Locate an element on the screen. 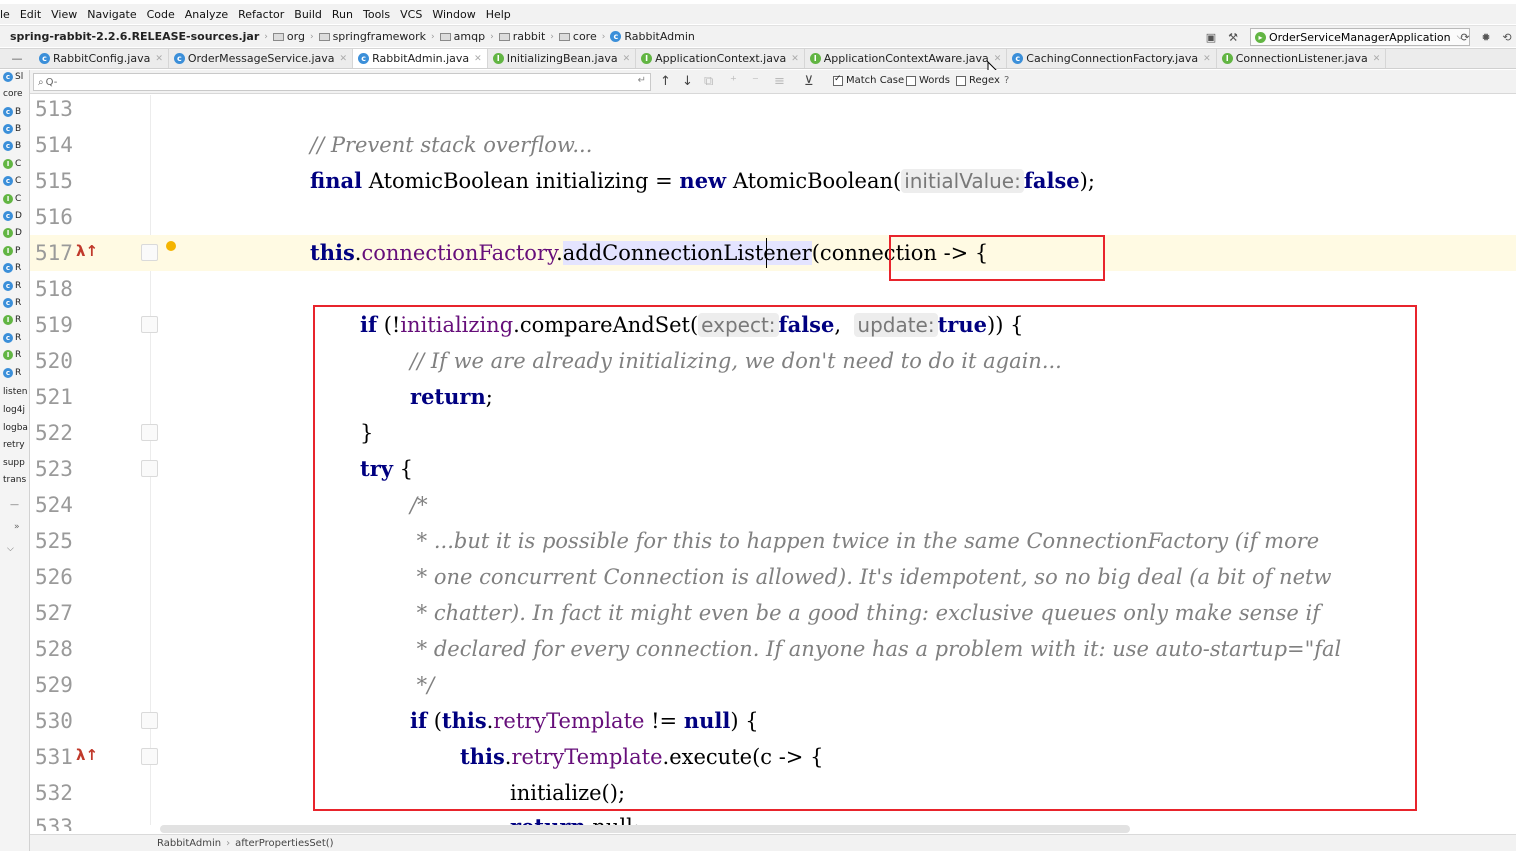 The width and height of the screenshot is (1516, 851). breadcrumb-jar: spring-rabbit-2.2.6.RELEASE-sources.jar is located at coordinates (131, 36).